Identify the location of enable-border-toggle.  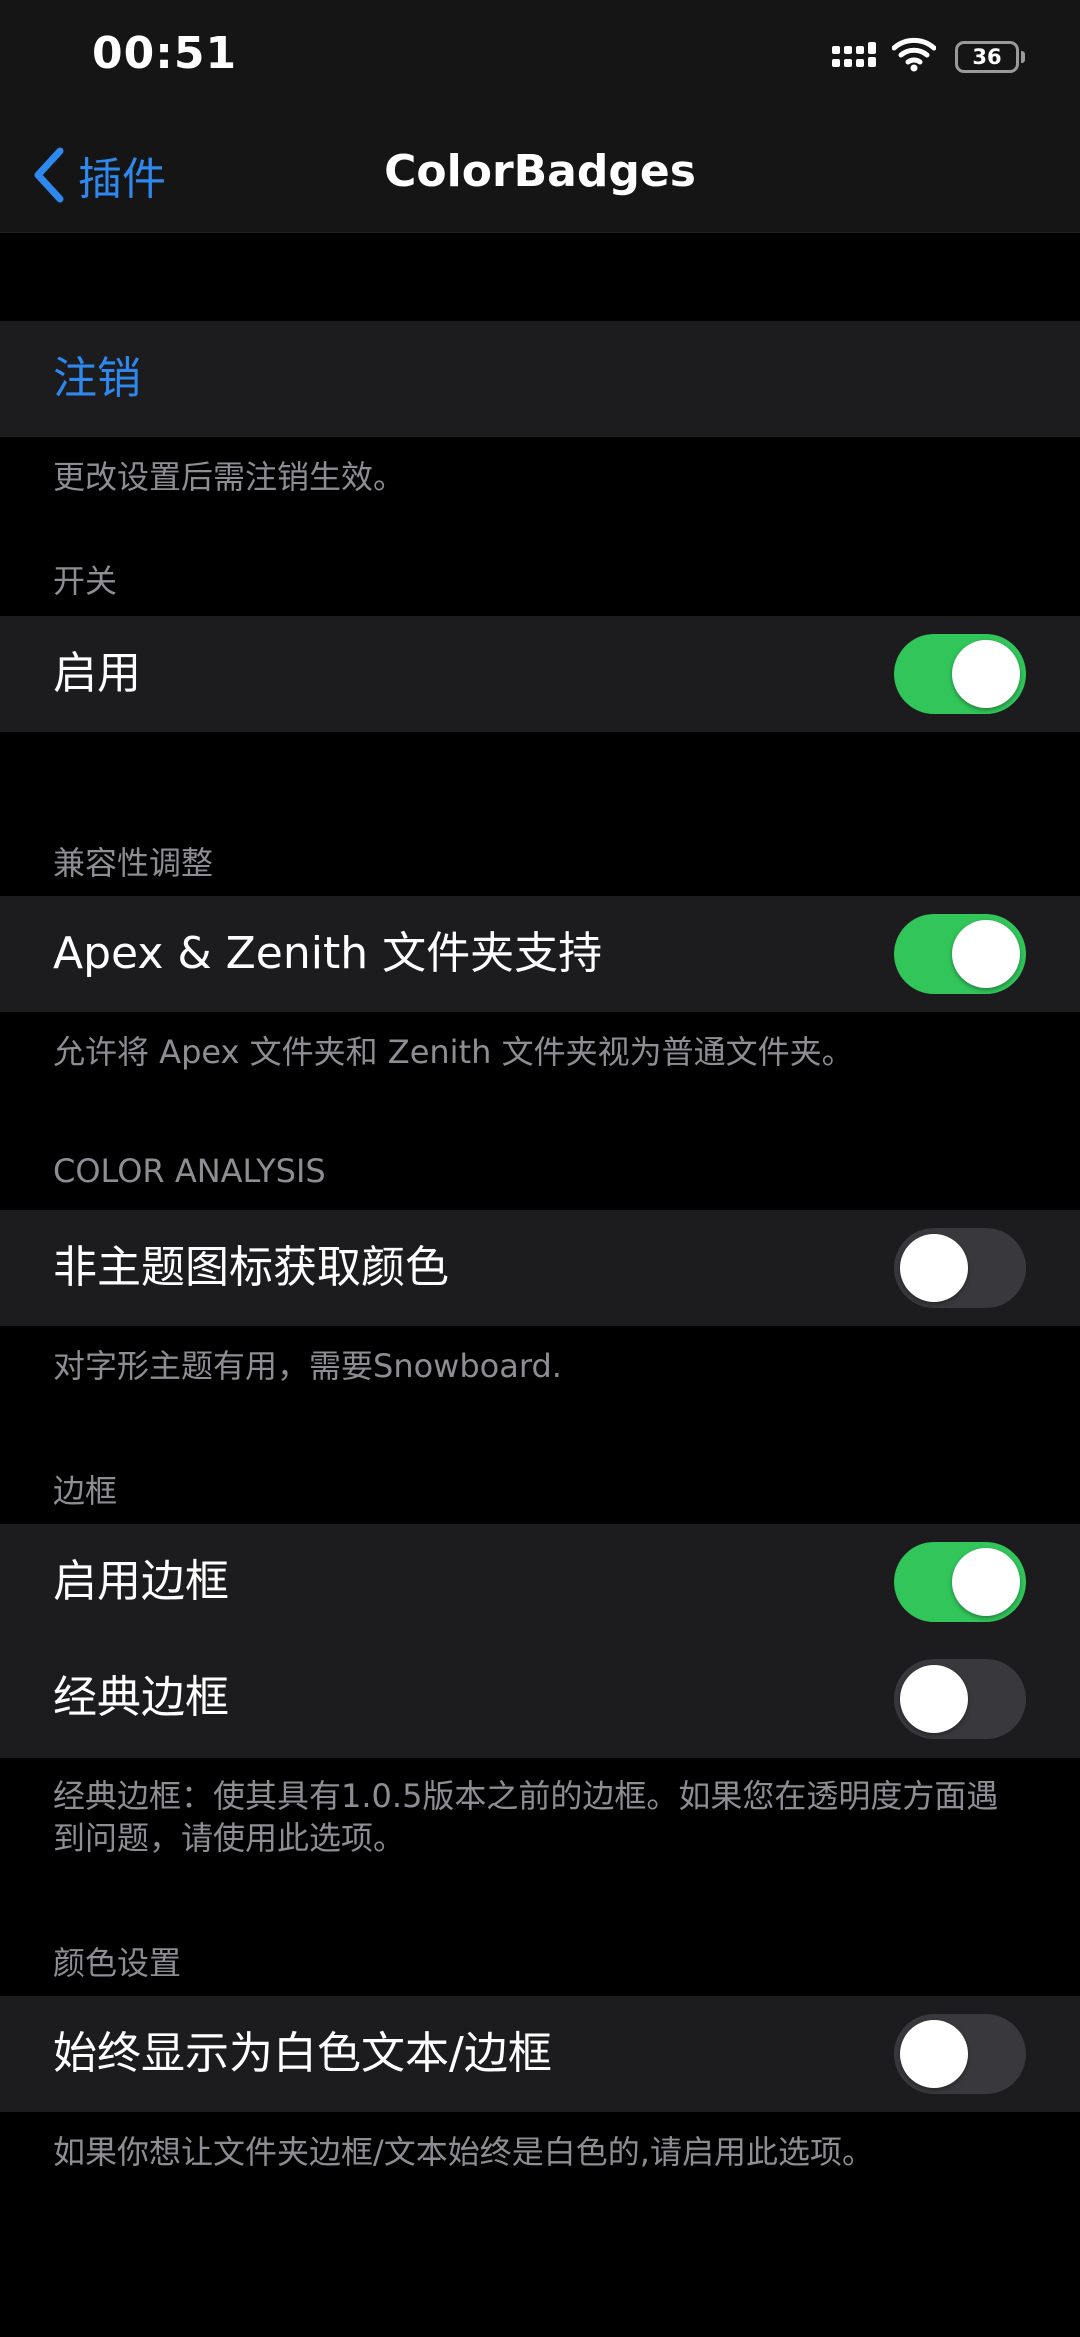
(960, 1582).